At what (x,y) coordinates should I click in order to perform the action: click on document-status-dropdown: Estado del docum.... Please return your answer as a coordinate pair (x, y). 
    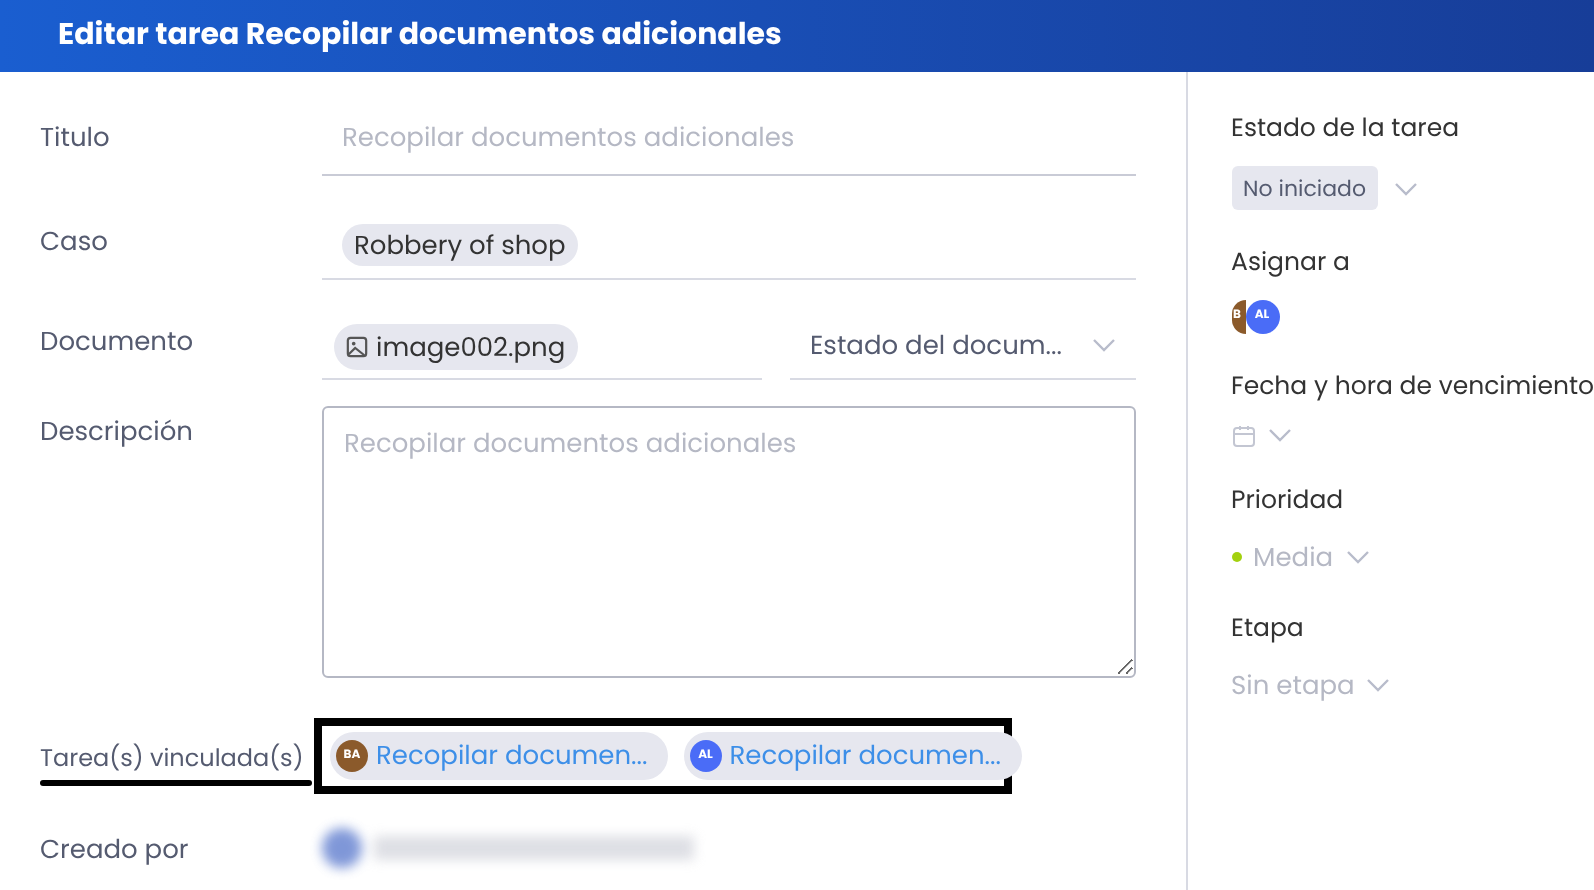
    Looking at the image, I should click on (963, 346).